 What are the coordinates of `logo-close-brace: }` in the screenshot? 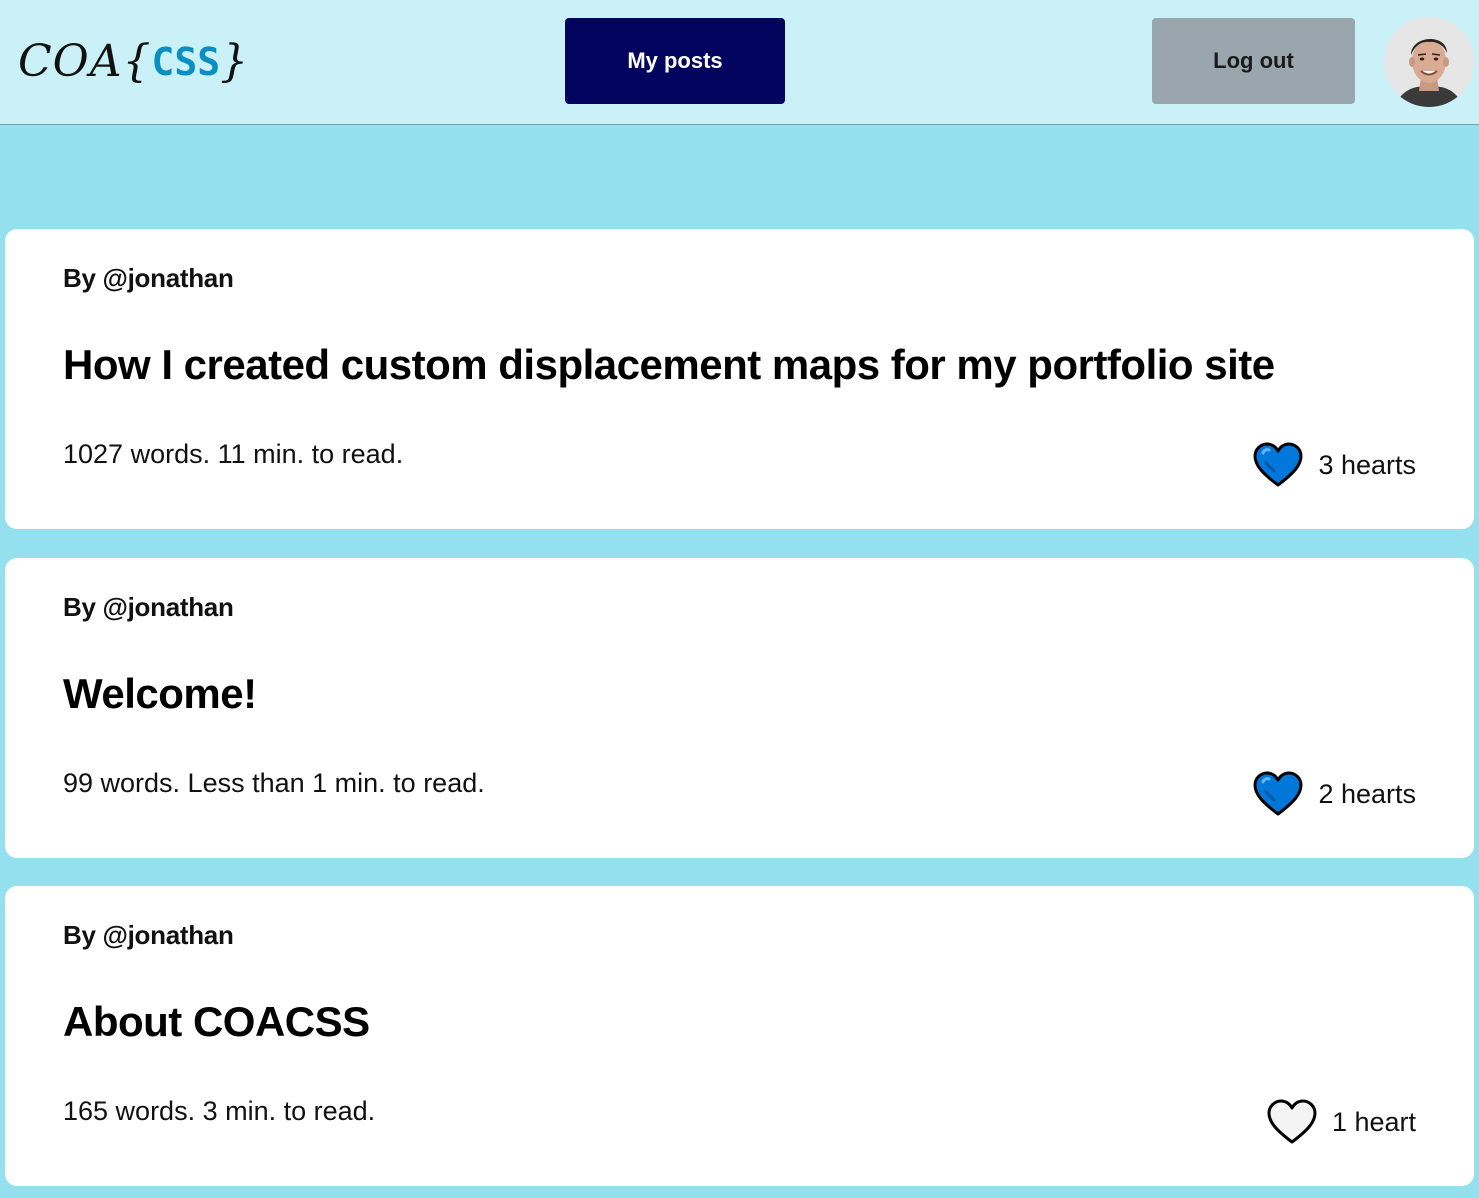 It's located at (235, 61).